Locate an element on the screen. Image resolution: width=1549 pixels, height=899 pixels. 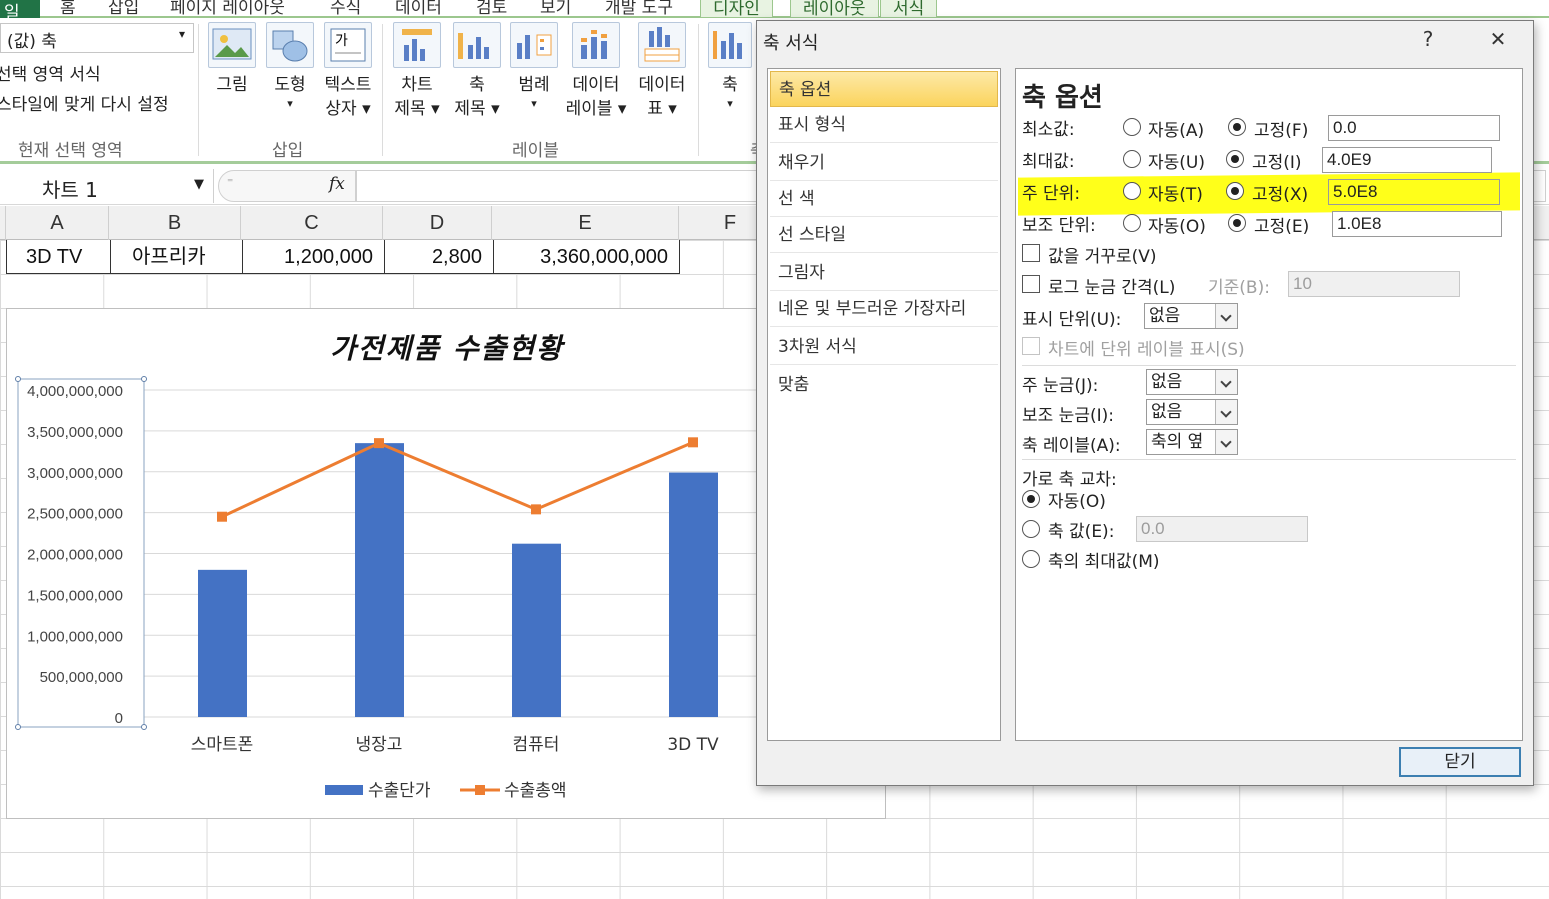
data-labels-button: 데이터 레이블 ▾ is located at coordinates (596, 72).